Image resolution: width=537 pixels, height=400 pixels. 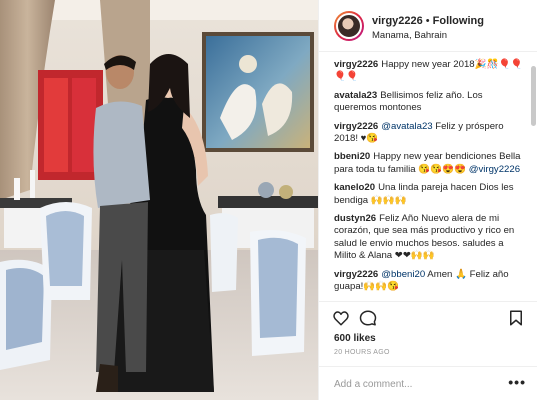 I want to click on comment-username: avatala23, so click(x=355, y=95).